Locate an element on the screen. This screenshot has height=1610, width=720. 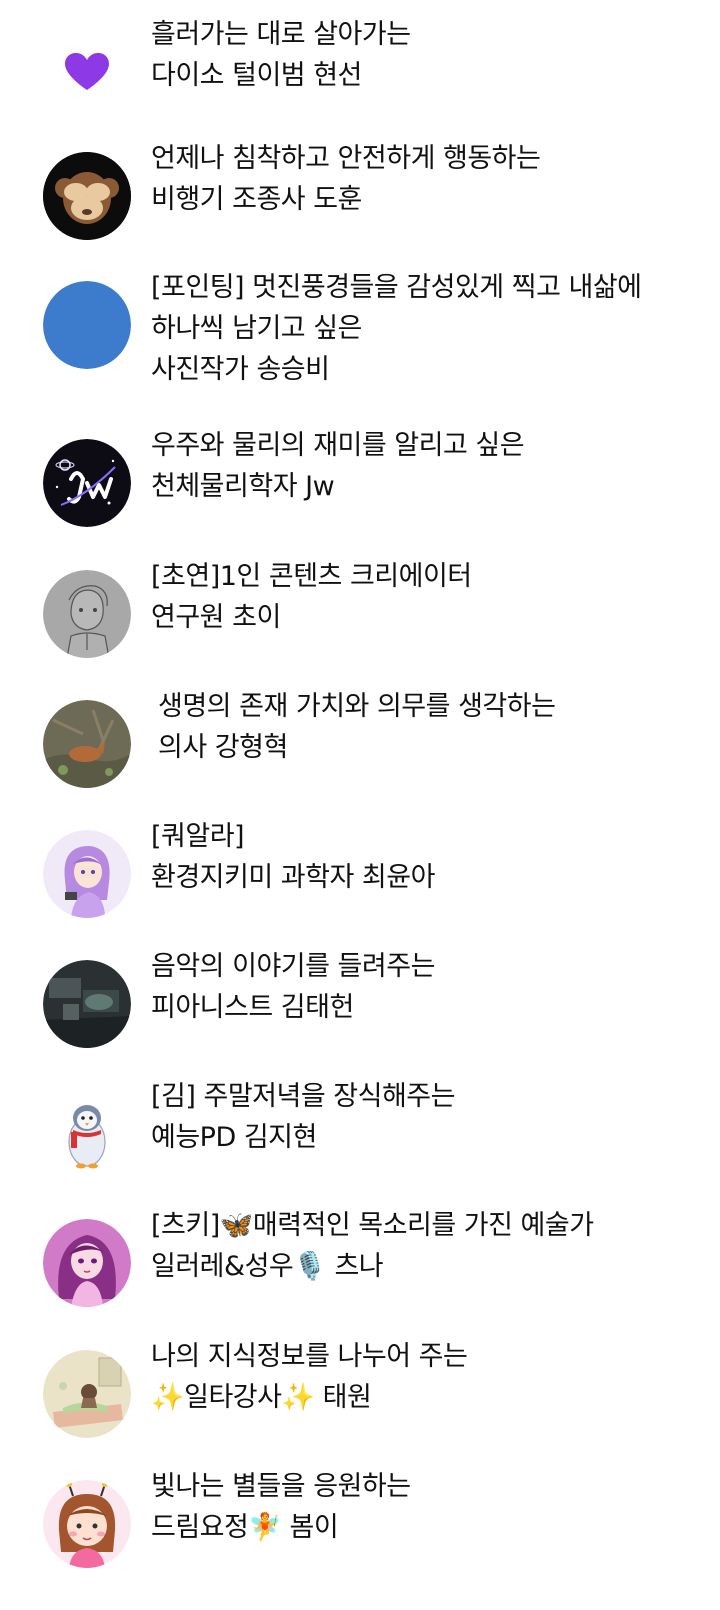
profile-line: 흘러가는 대로 살아가는 is located at coordinates (281, 34).